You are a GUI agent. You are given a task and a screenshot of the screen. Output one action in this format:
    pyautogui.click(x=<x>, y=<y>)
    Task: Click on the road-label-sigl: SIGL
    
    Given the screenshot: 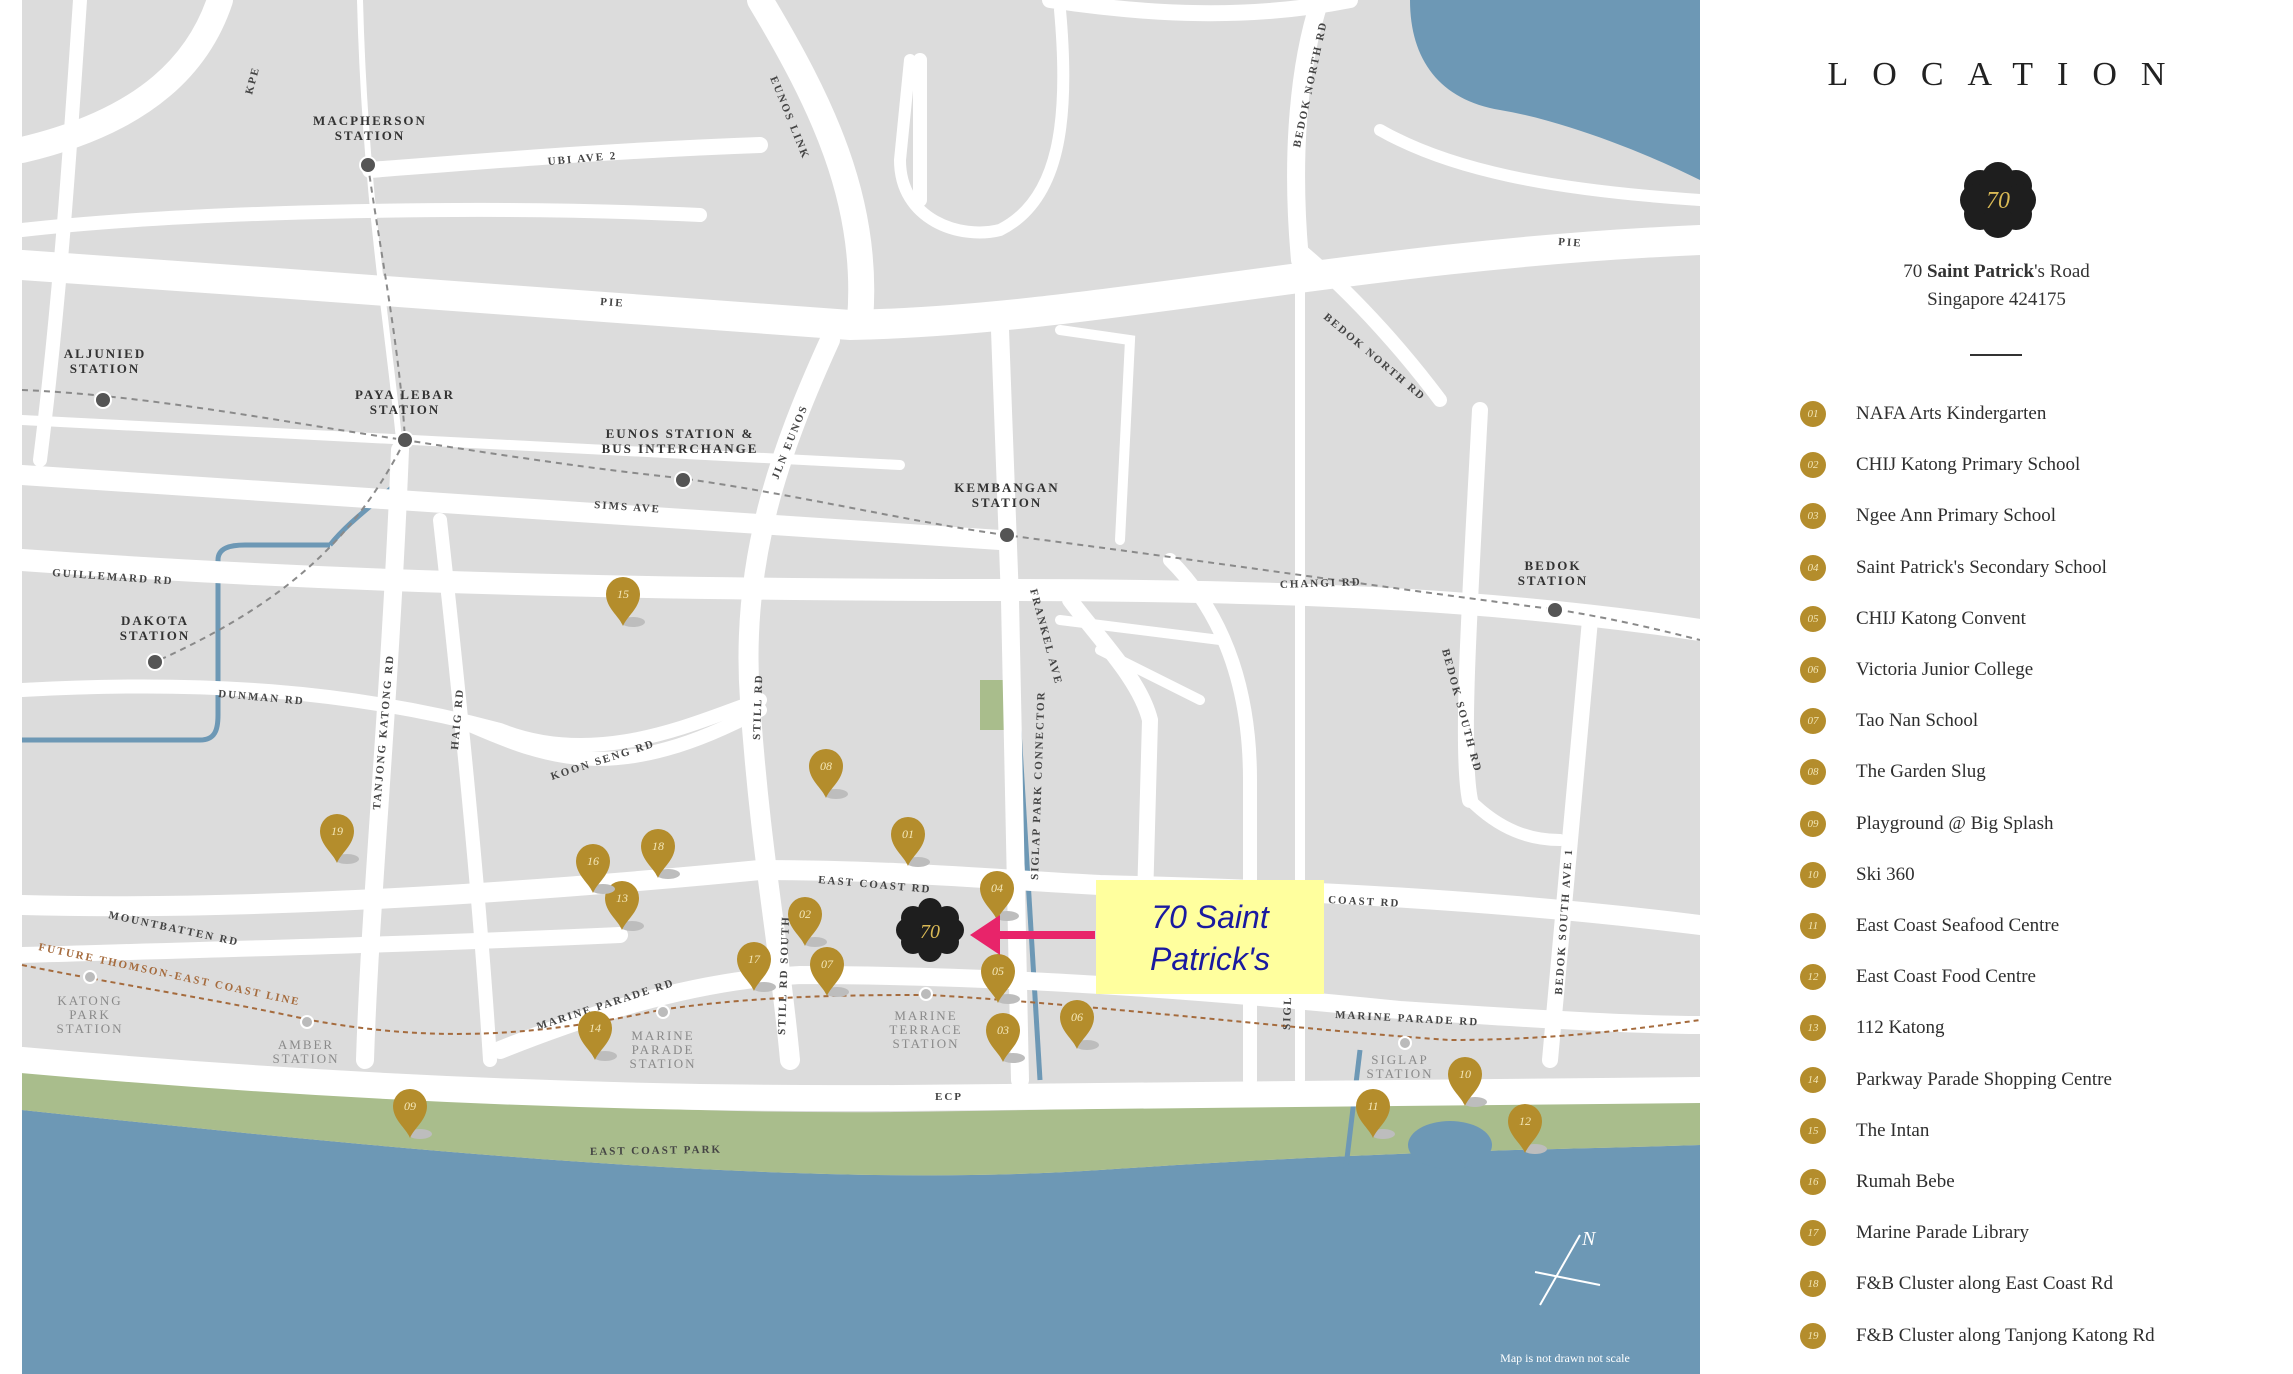 What is the action you would take?
    pyautogui.click(x=1287, y=1012)
    